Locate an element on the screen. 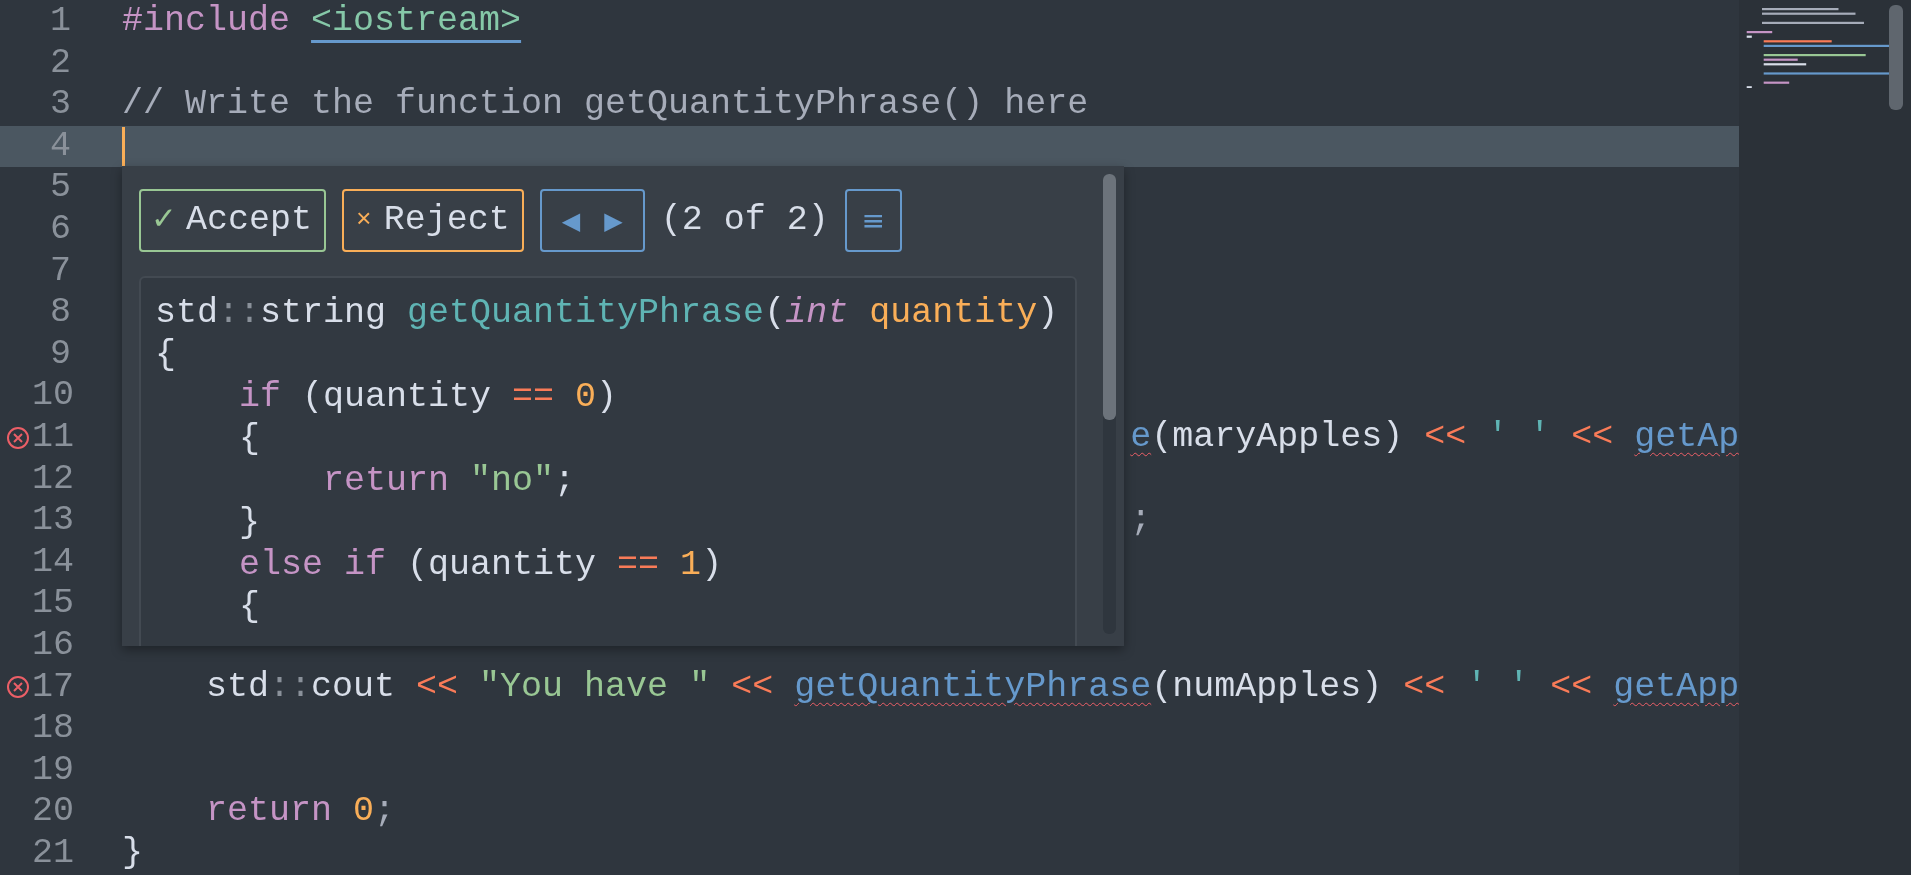 This screenshot has width=1911, height=875. line-number: 19 is located at coordinates (51, 770).